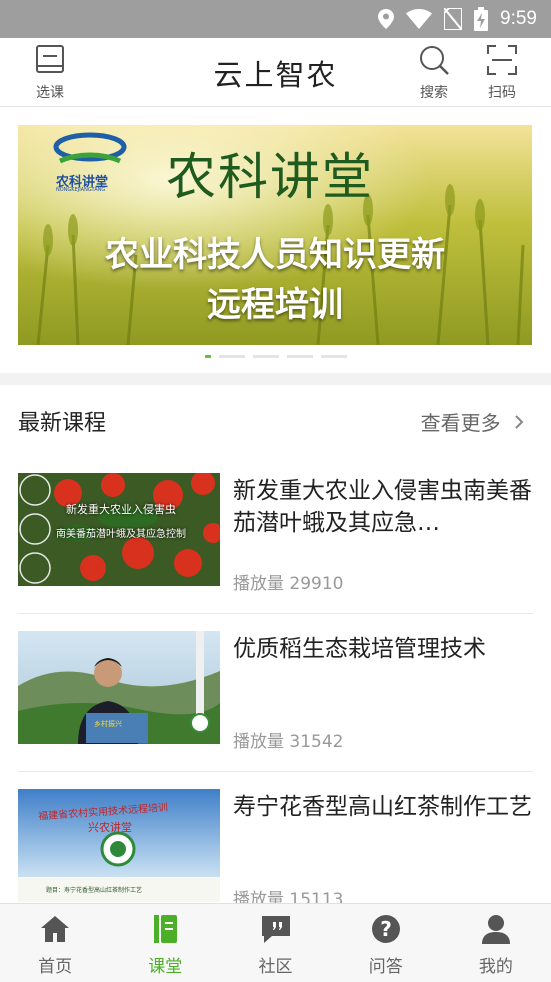 This screenshot has height=982, width=551. I want to click on section-title: 最新课程, so click(62, 423).